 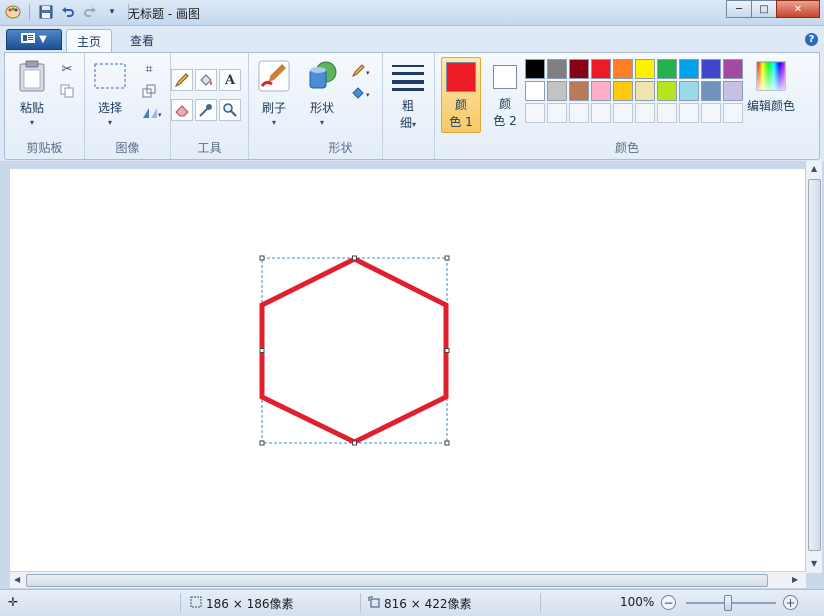 What do you see at coordinates (798, 9) in the screenshot?
I see `close-button: ✕` at bounding box center [798, 9].